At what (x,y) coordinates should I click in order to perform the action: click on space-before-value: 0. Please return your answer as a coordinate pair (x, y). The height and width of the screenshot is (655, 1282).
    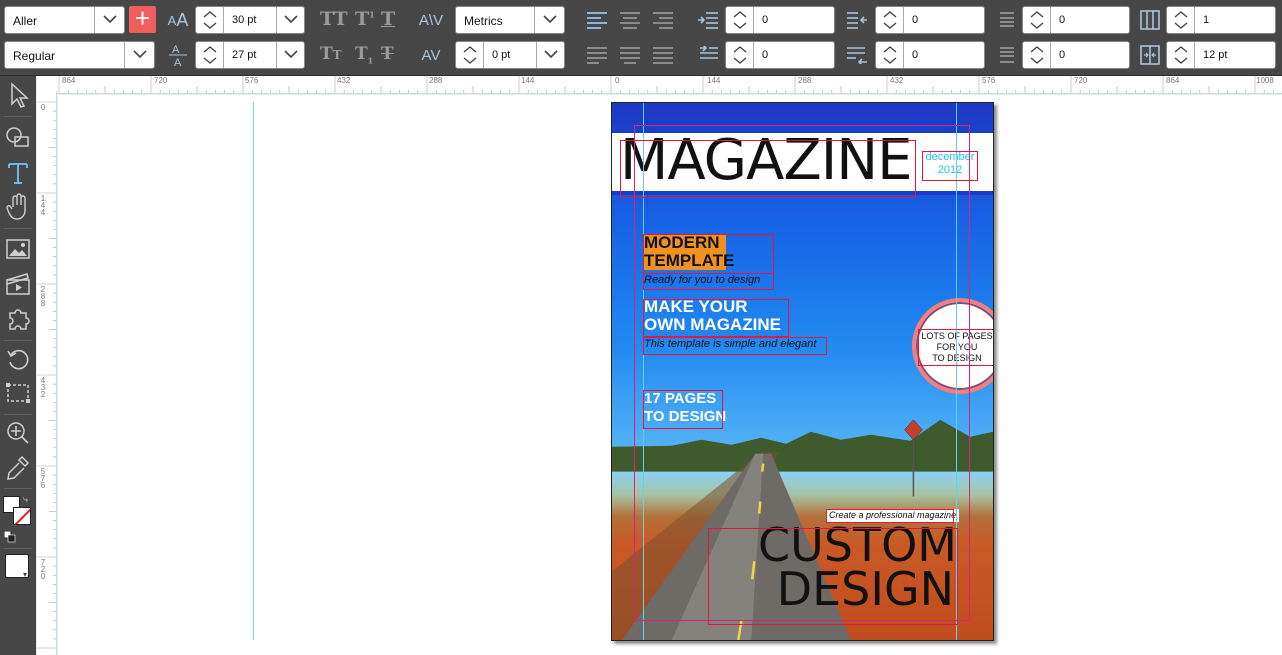
    Looking at the image, I should click on (1062, 20).